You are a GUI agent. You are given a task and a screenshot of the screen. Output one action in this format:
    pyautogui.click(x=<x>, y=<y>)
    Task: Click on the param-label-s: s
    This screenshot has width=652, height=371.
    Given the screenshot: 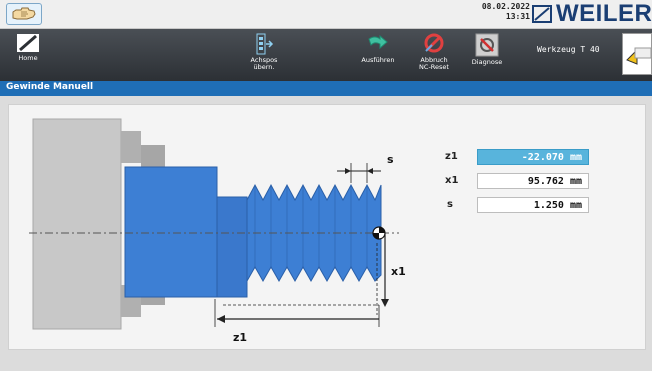 What is the action you would take?
    pyautogui.click(x=450, y=204)
    